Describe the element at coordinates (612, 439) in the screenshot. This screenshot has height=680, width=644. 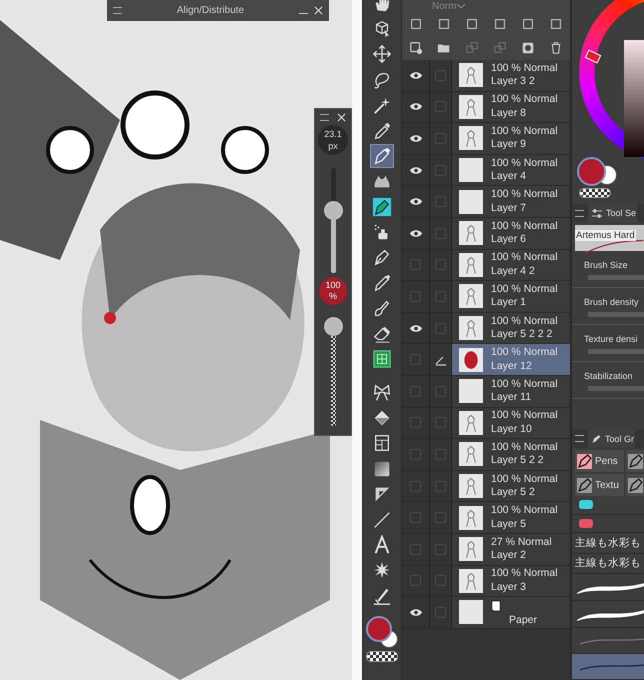
I see `sub-tool-tab: Tool Gr` at that location.